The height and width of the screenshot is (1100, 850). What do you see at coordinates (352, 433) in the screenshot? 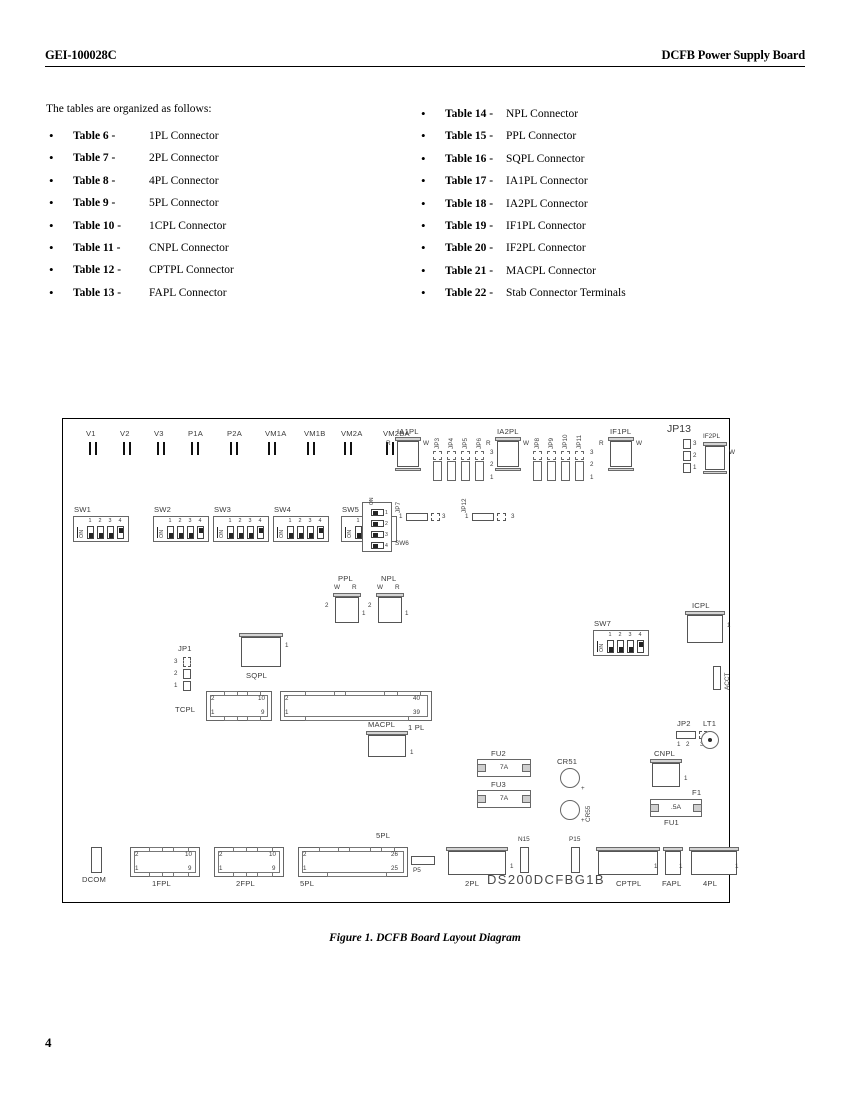
I see `test-point-label: VM2A` at bounding box center [352, 433].